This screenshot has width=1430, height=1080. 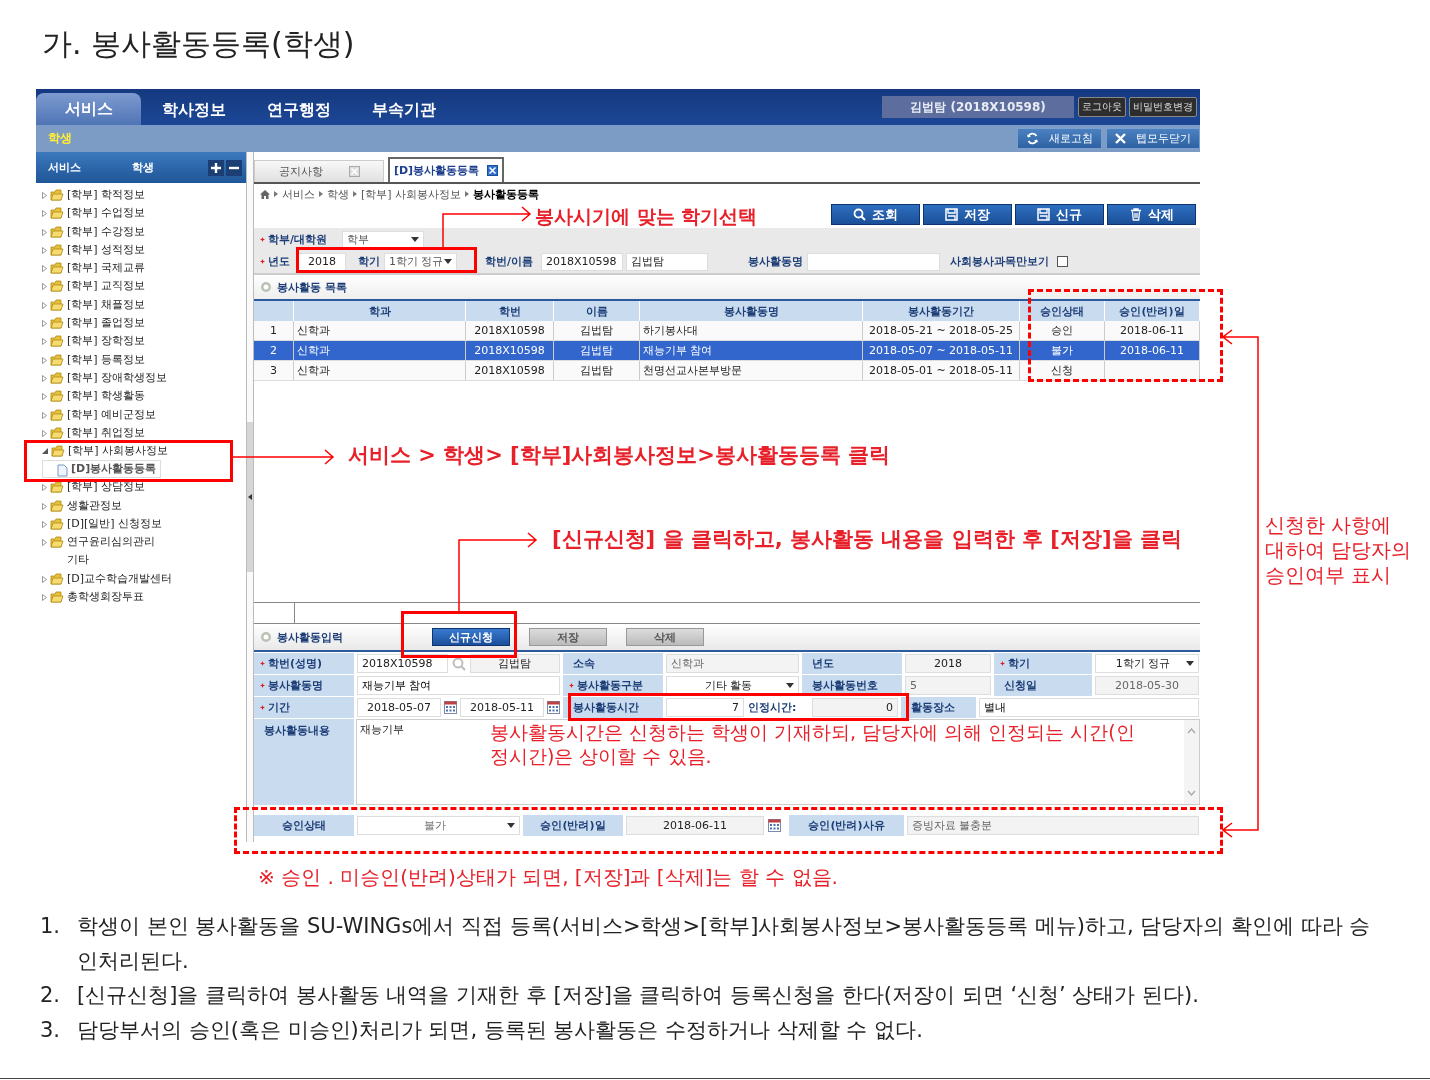 I want to click on breadcrumb-item: 서비스, so click(x=298, y=194).